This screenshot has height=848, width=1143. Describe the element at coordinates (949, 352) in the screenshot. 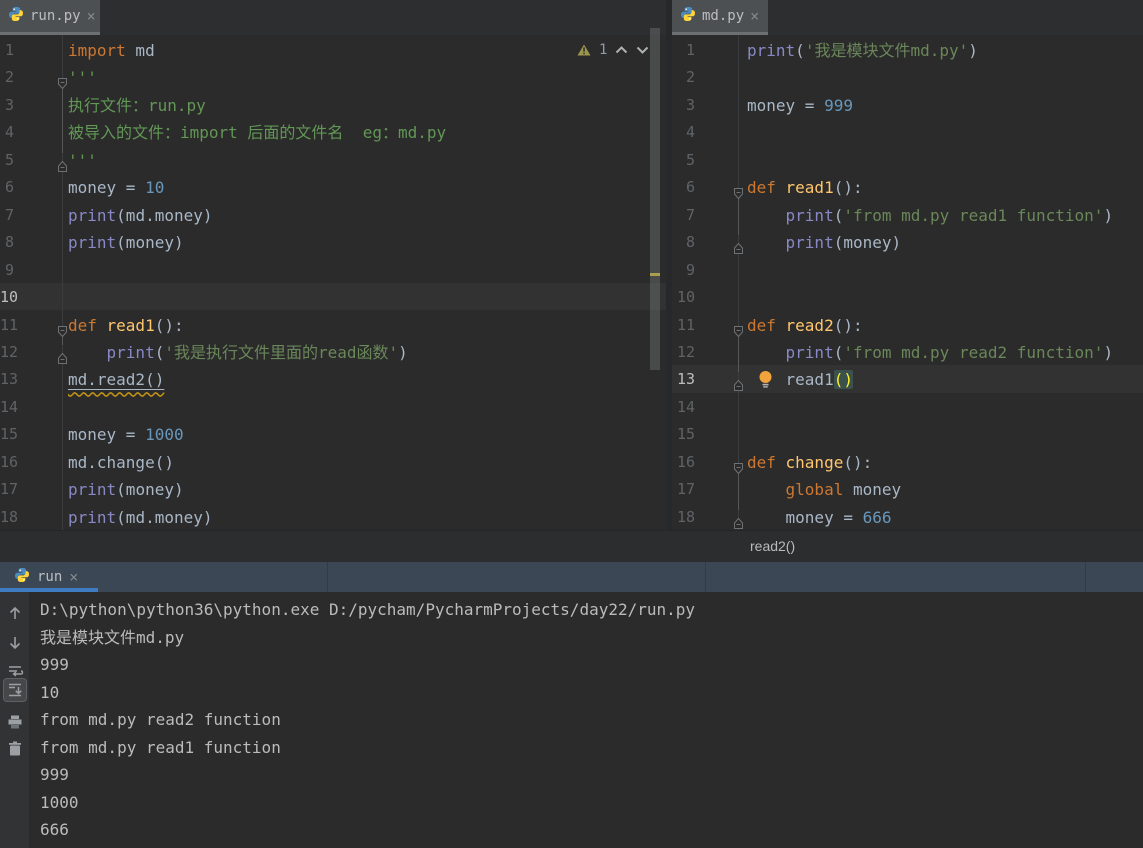

I see `code-text: print('from md.py read2 function')` at that location.